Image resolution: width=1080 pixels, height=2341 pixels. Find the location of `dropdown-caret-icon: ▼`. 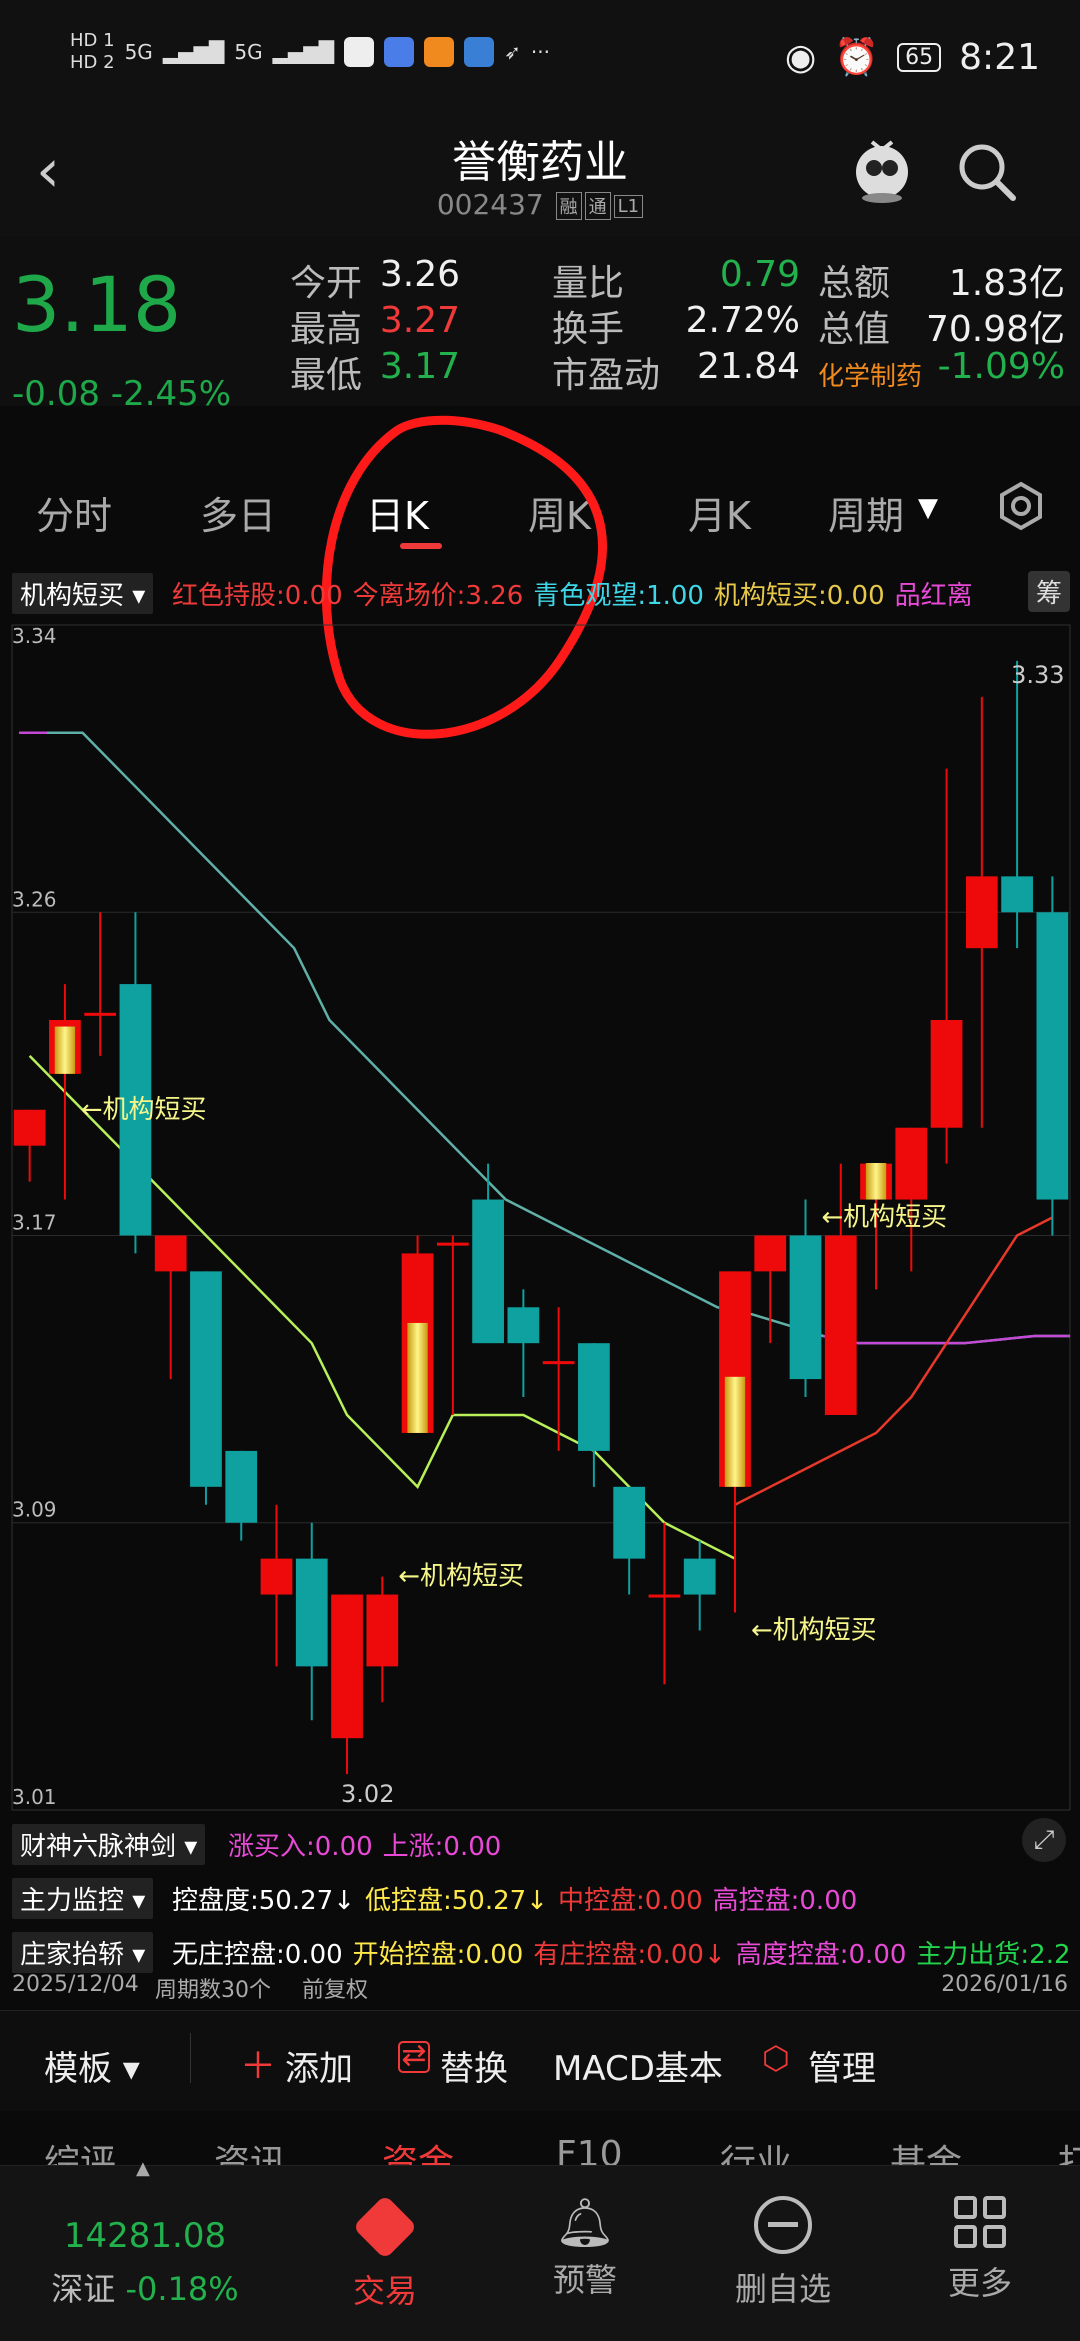

dropdown-caret-icon: ▼ is located at coordinates (928, 508).